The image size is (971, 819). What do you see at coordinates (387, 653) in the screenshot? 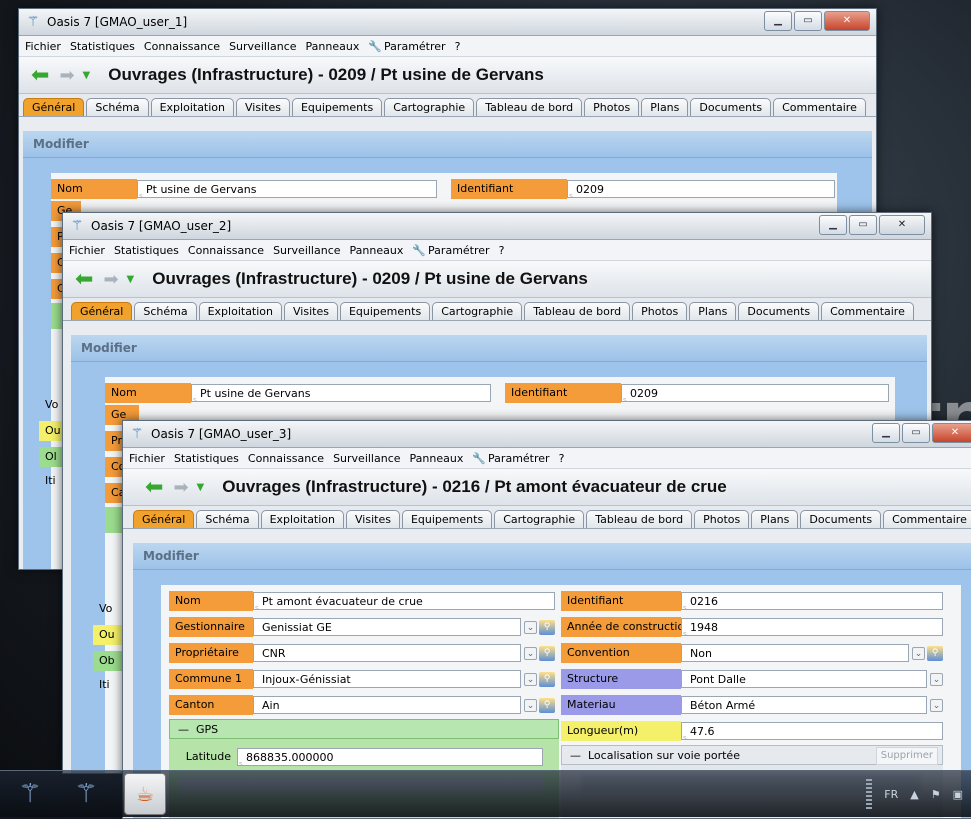
I see `proprietaire-field: CNR` at bounding box center [387, 653].